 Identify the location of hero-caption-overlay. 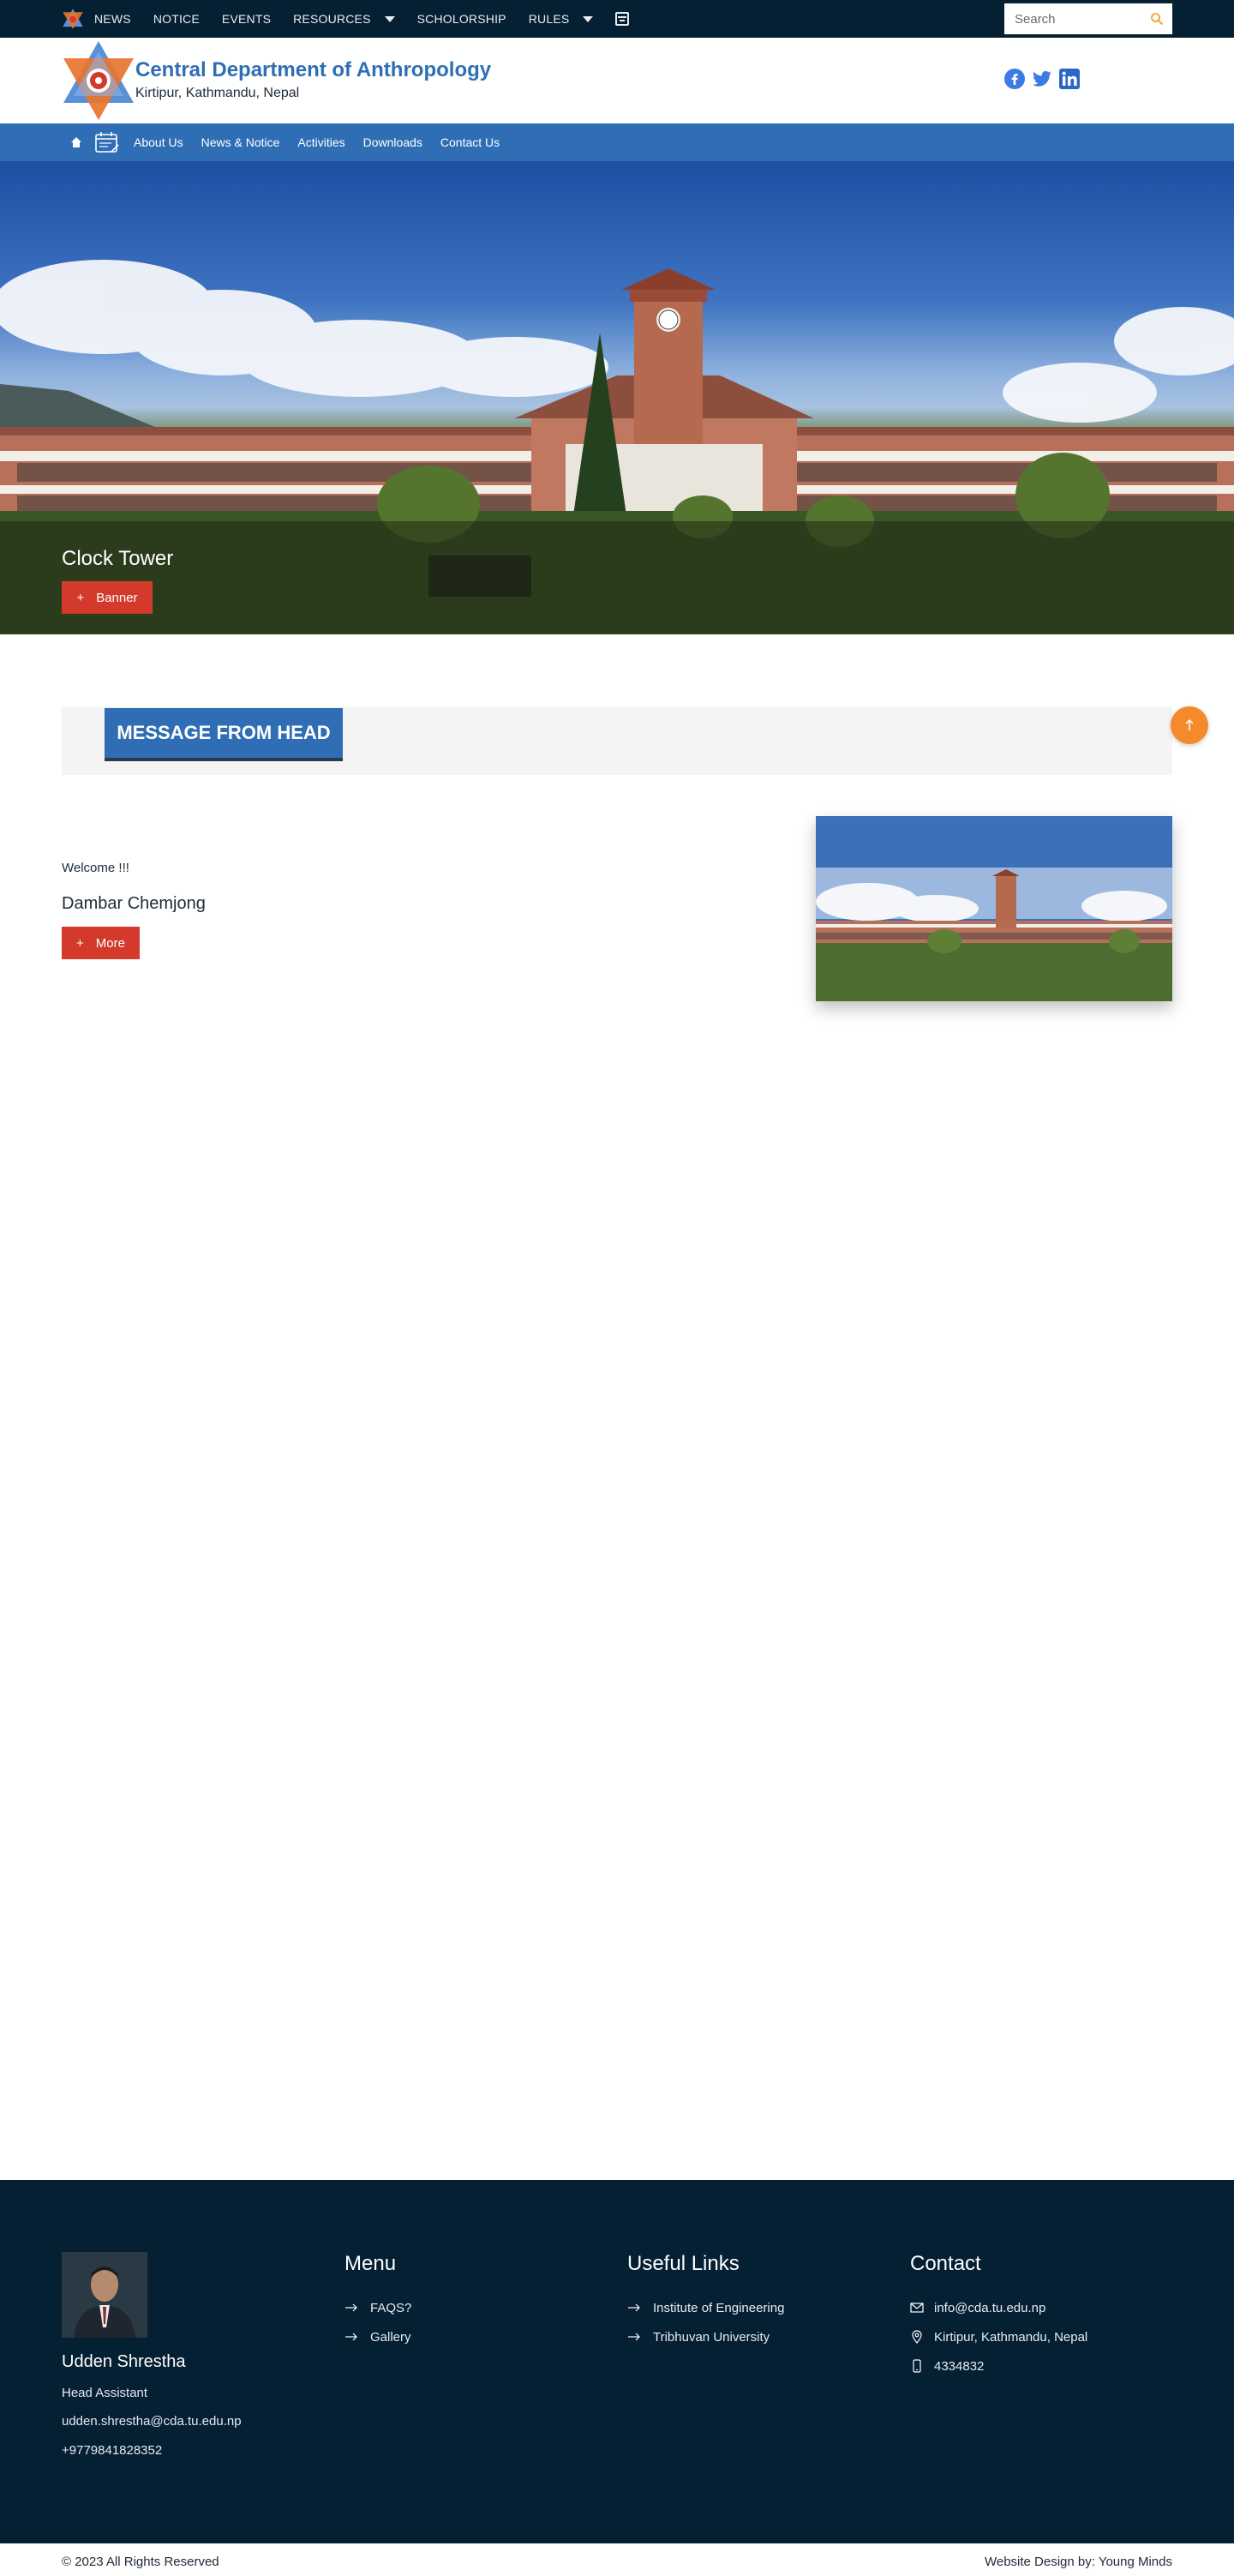
(617, 577).